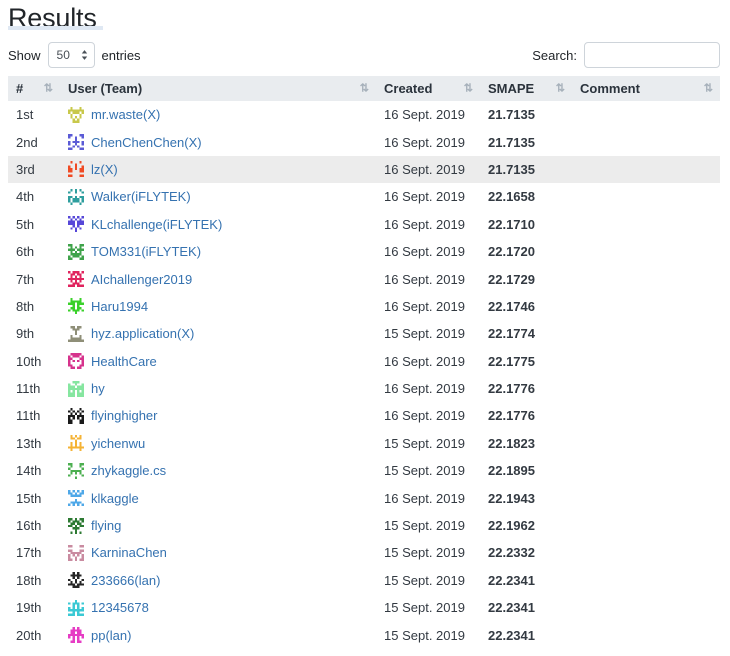 This screenshot has height=656, width=730. I want to click on row-rank: 10th, so click(29, 361).